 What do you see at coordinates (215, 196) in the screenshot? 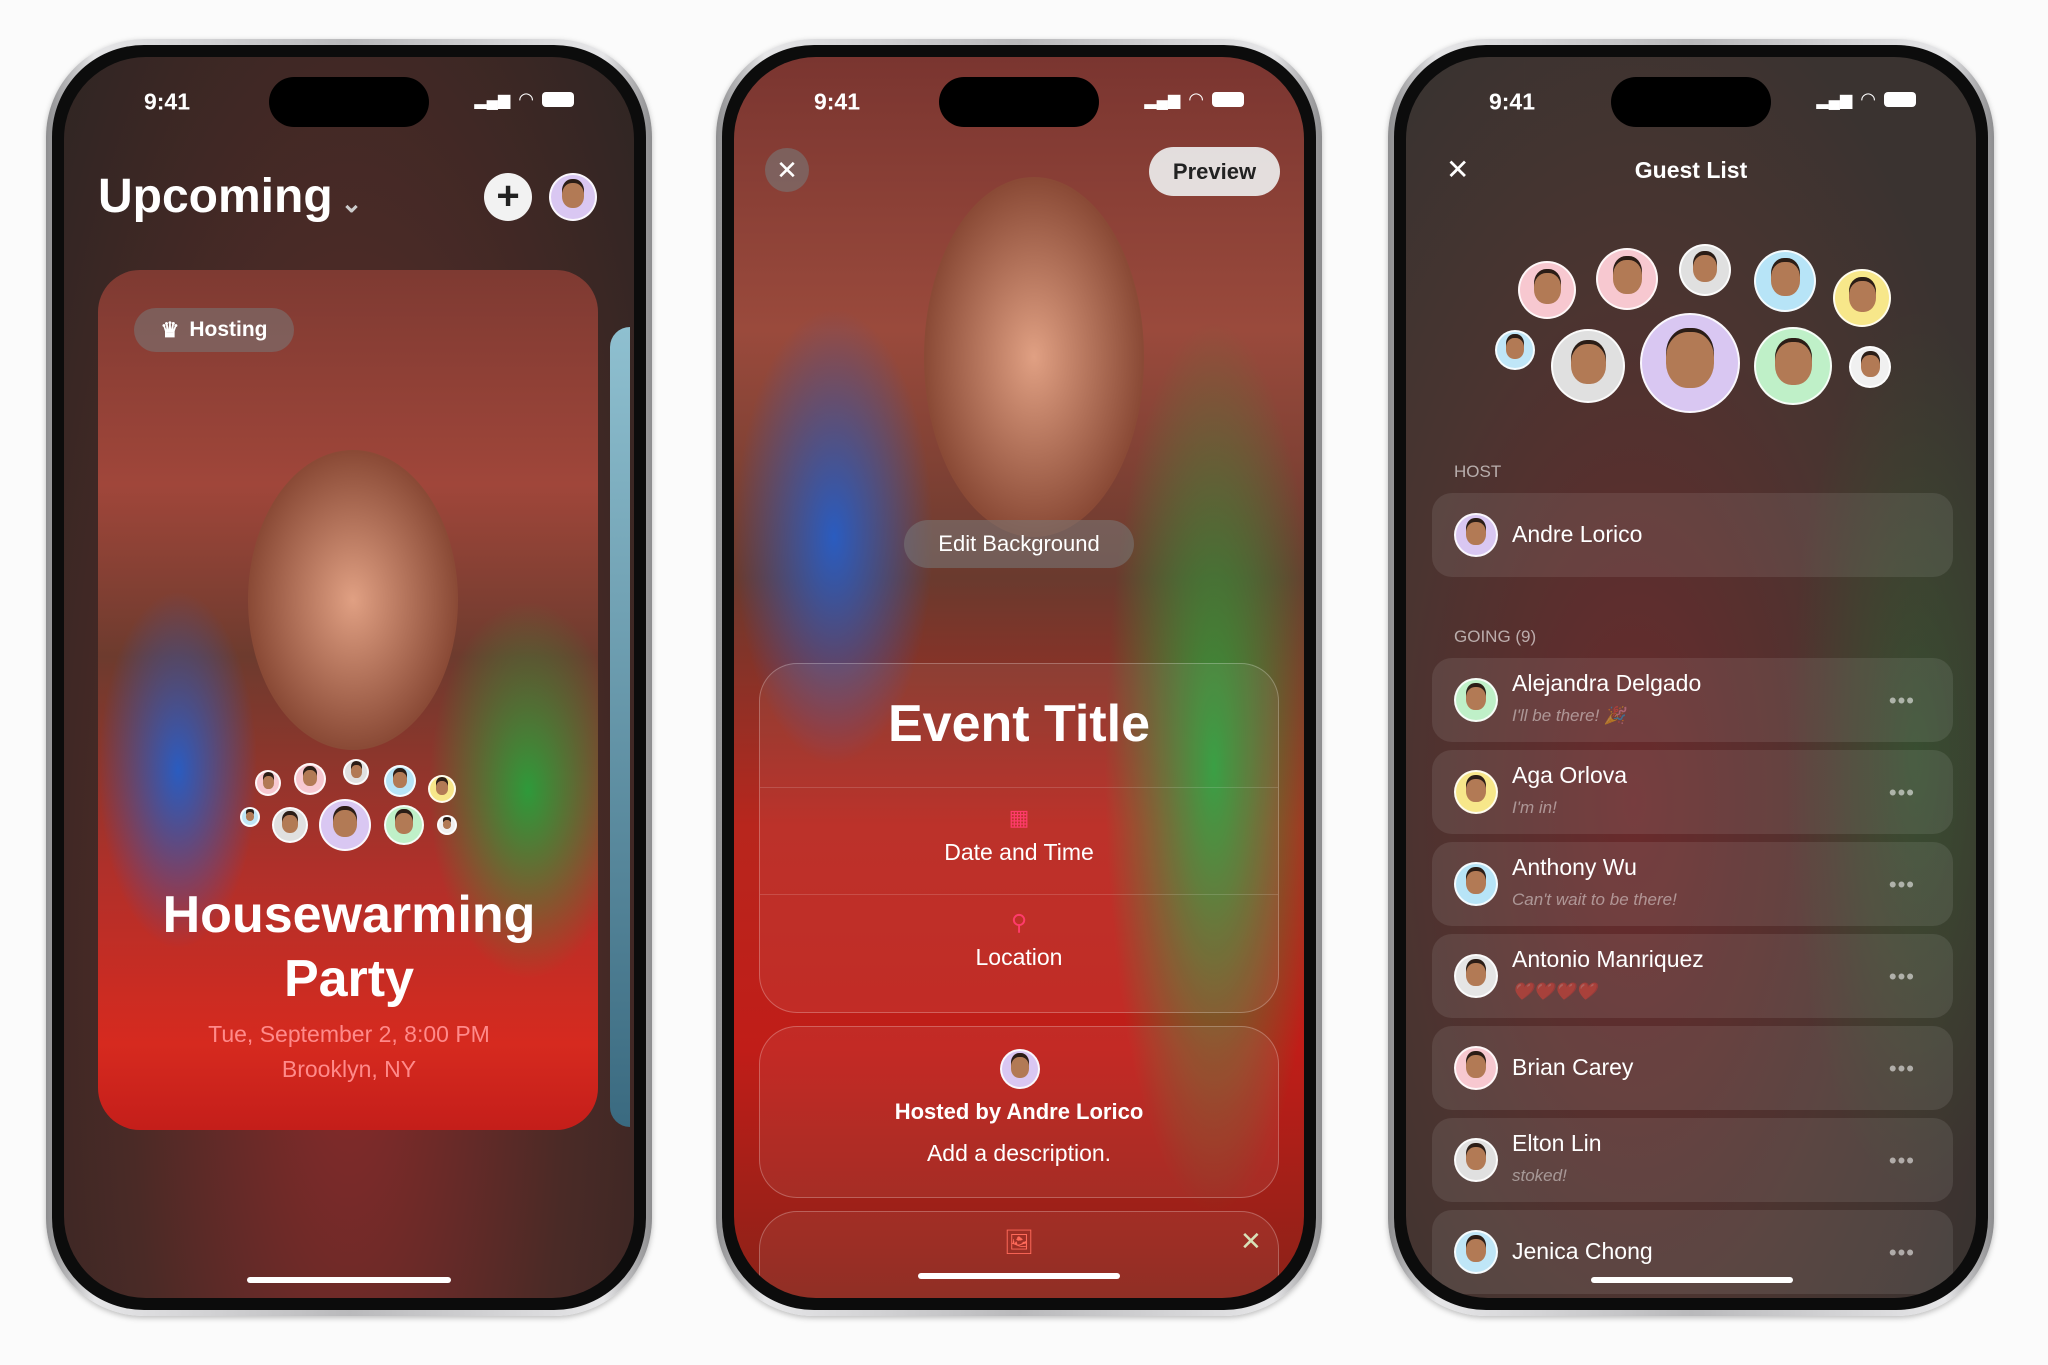
I see `page-title: Upcoming` at bounding box center [215, 196].